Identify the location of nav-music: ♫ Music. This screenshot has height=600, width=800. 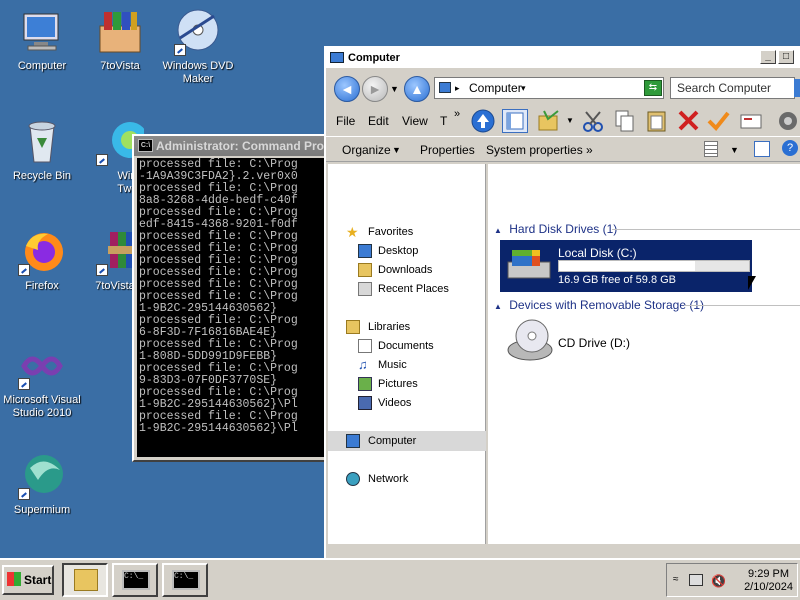
(407, 365).